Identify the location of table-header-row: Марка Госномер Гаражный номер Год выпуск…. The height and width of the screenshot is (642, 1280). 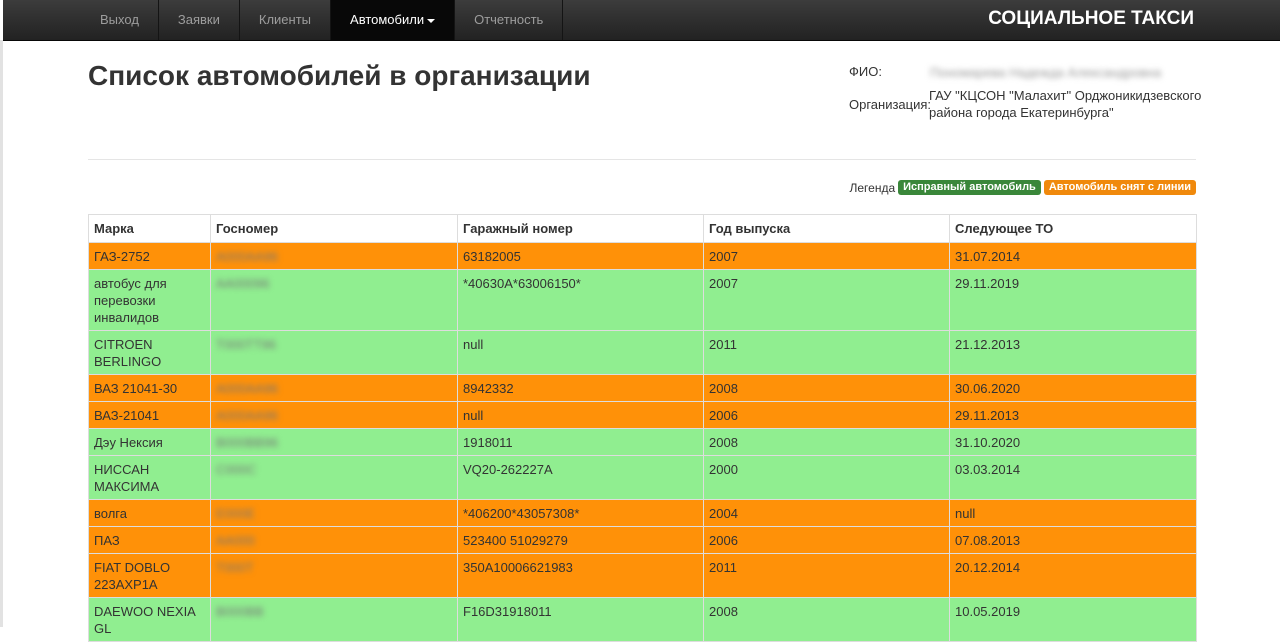
(642, 228).